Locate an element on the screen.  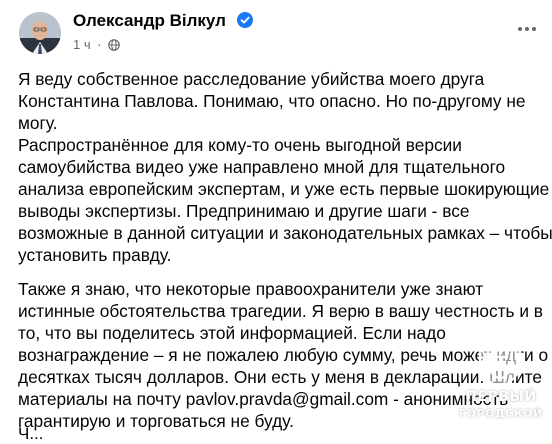
watermark-line-2: ГОРОДСКОЙ is located at coordinates (501, 413).